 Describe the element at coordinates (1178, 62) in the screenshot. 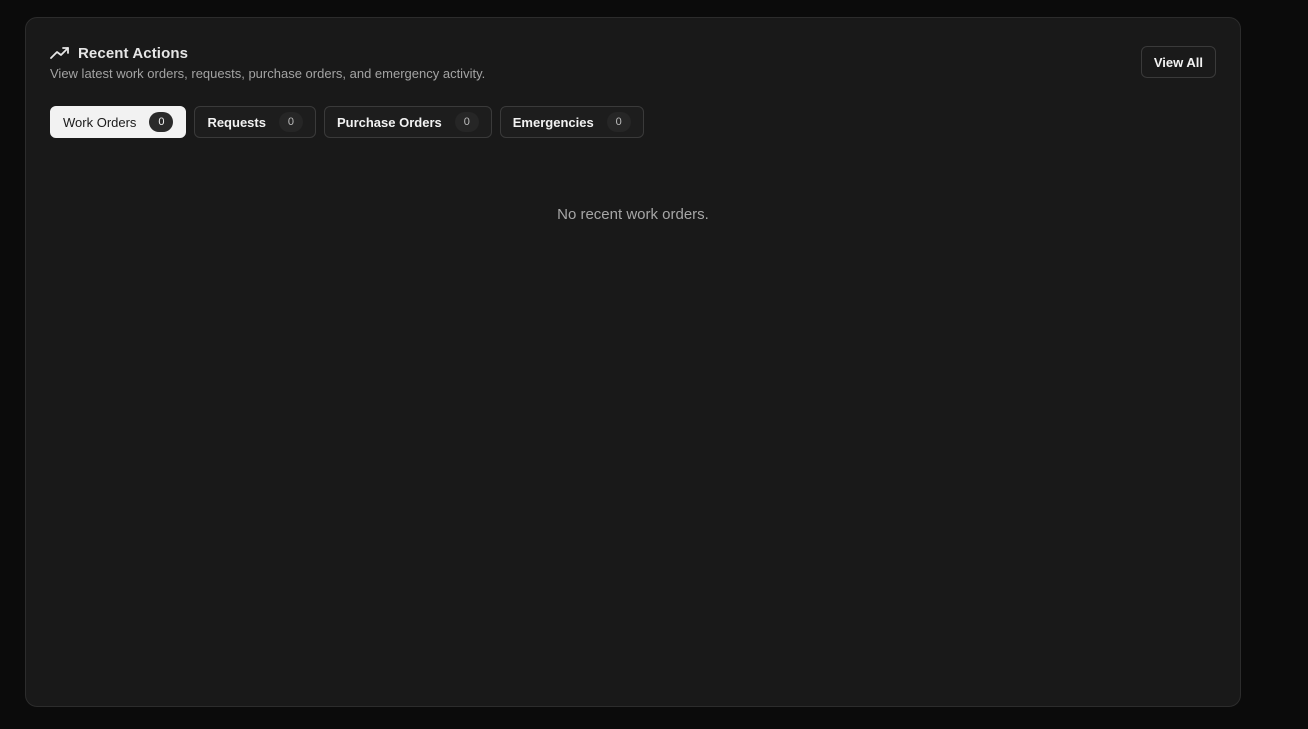

I see `view-all-button: View All` at that location.